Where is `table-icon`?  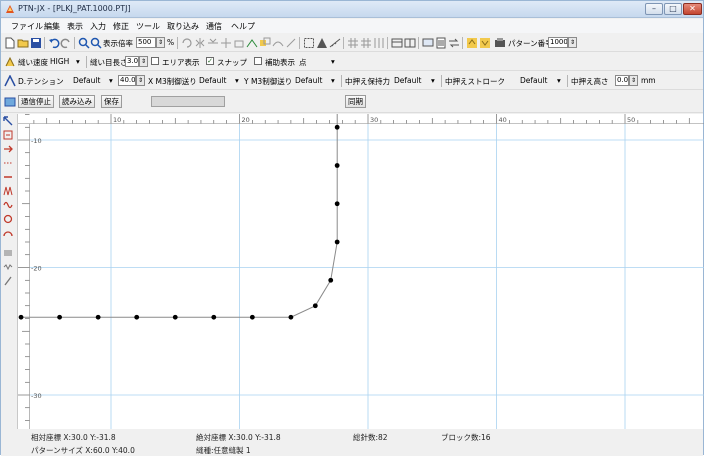
table-icon is located at coordinates (397, 43).